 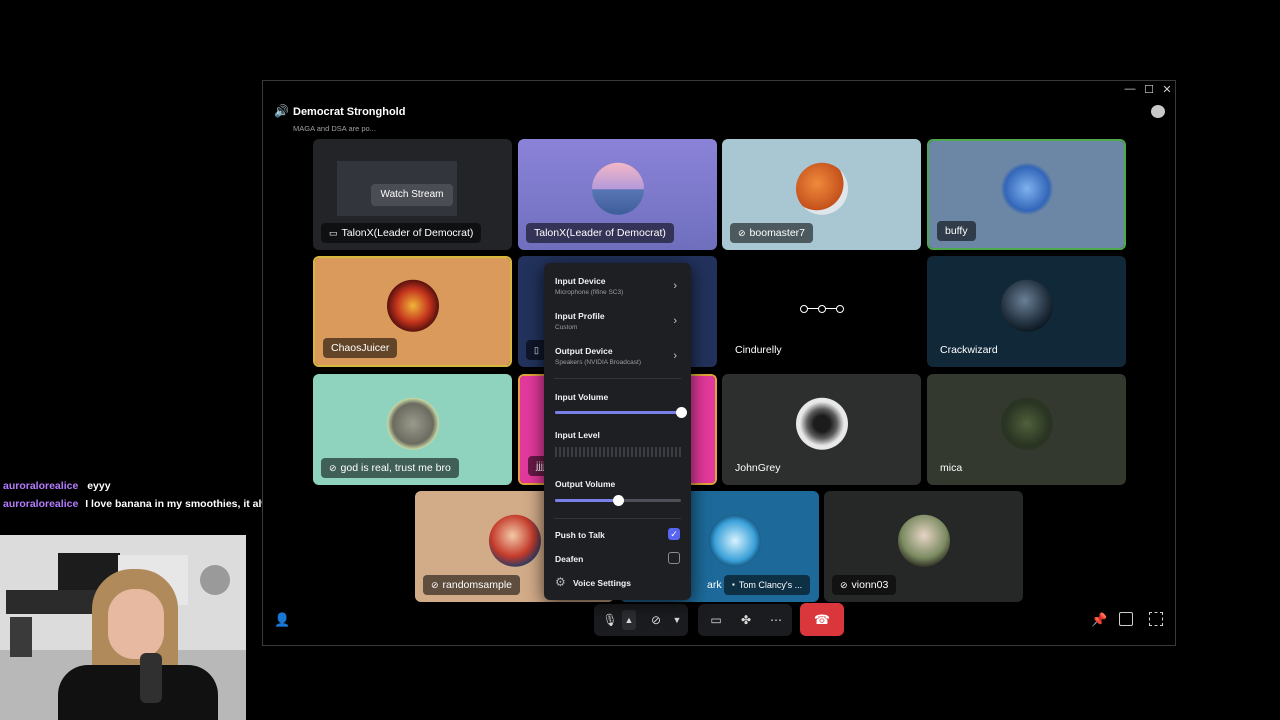 What do you see at coordinates (412, 311) in the screenshot?
I see `participant-tile: ChaosJuicer` at bounding box center [412, 311].